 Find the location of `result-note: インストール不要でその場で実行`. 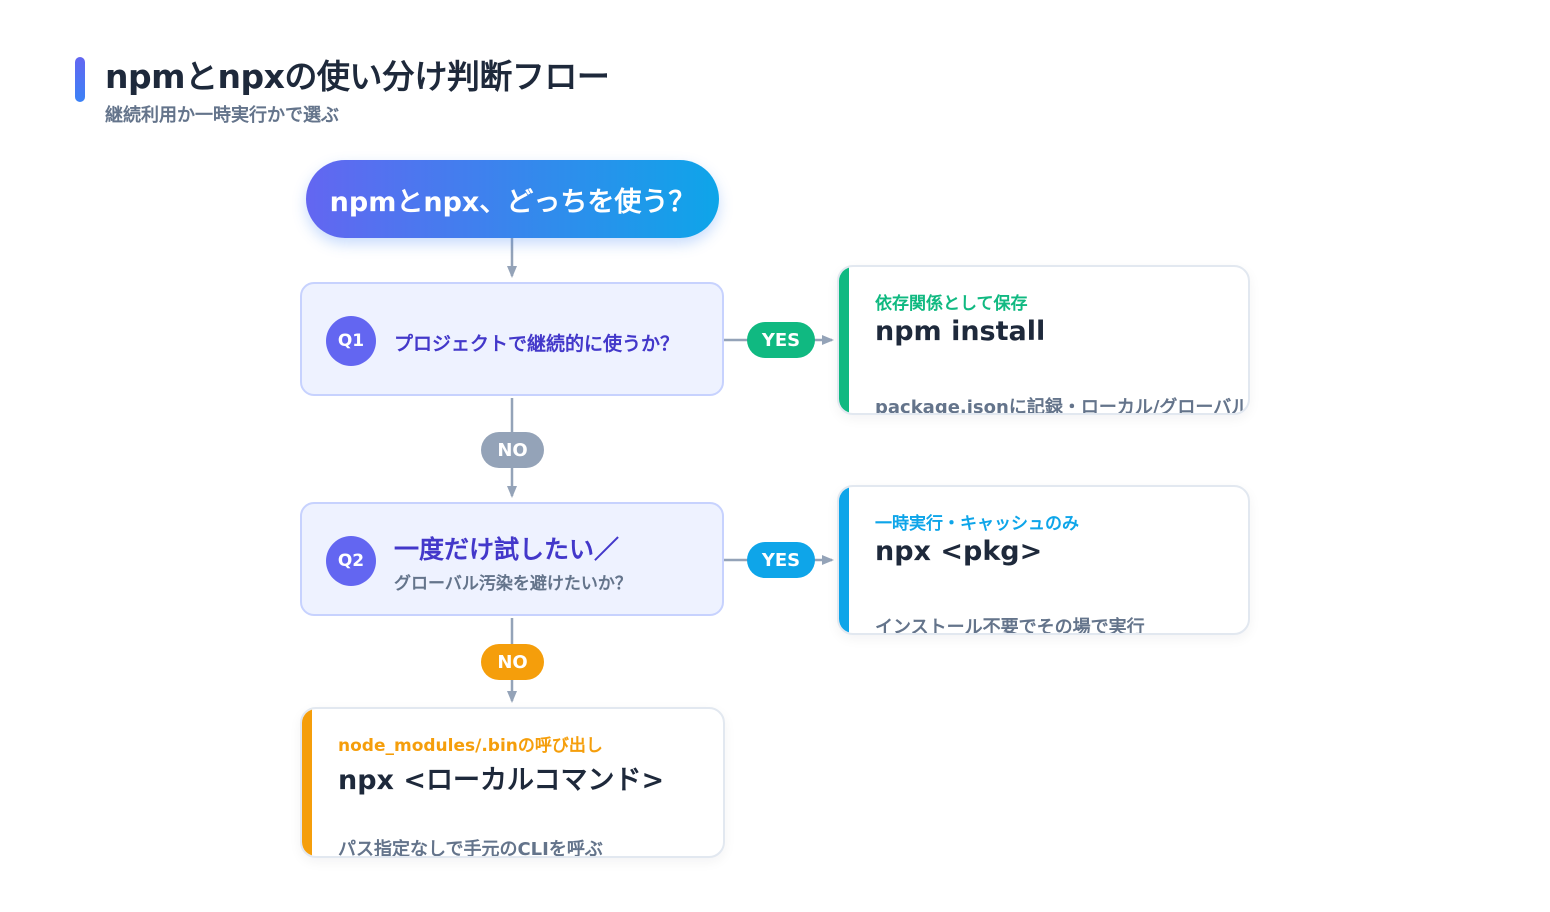

result-note: インストール不要でその場で実行 is located at coordinates (1010, 626).